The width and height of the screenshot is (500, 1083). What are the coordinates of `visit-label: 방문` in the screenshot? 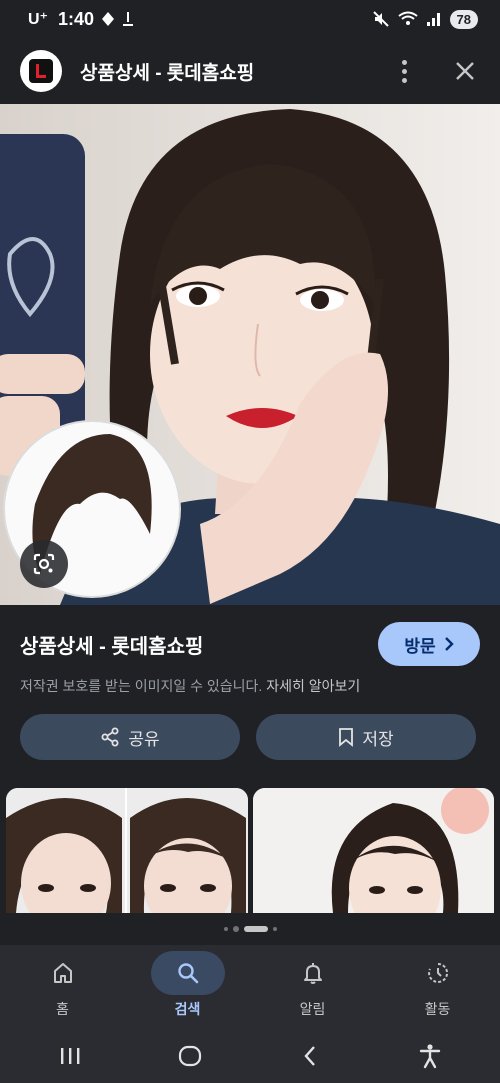 It's located at (420, 646).